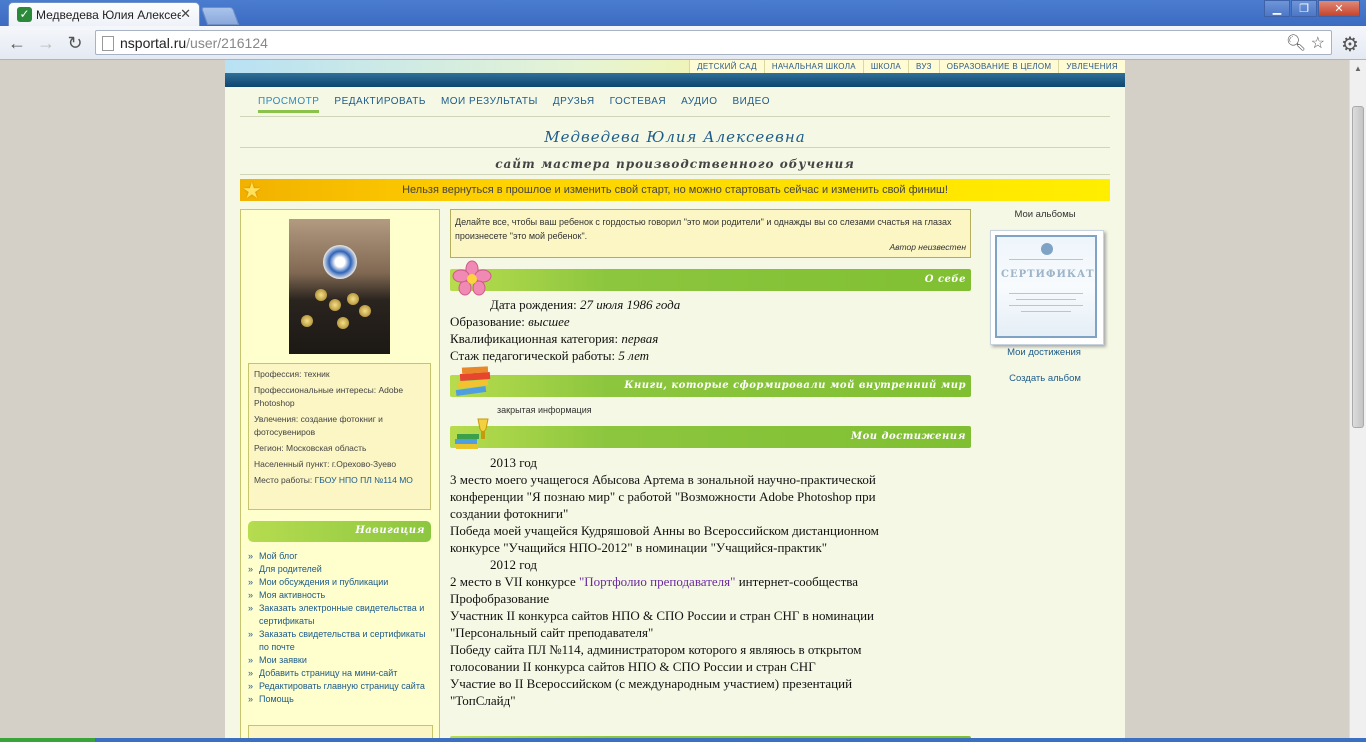 The image size is (1366, 742). What do you see at coordinates (513, 564) in the screenshot?
I see `year-2012: 2012 год` at bounding box center [513, 564].